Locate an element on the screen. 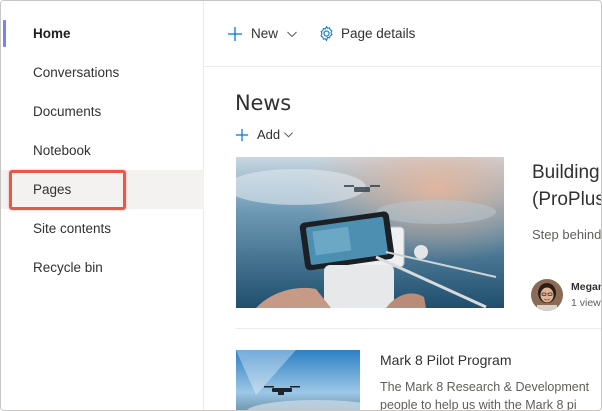 Image resolution: width=602 pixels, height=411 pixels. nav-item-pages: Pages is located at coordinates (102, 189).